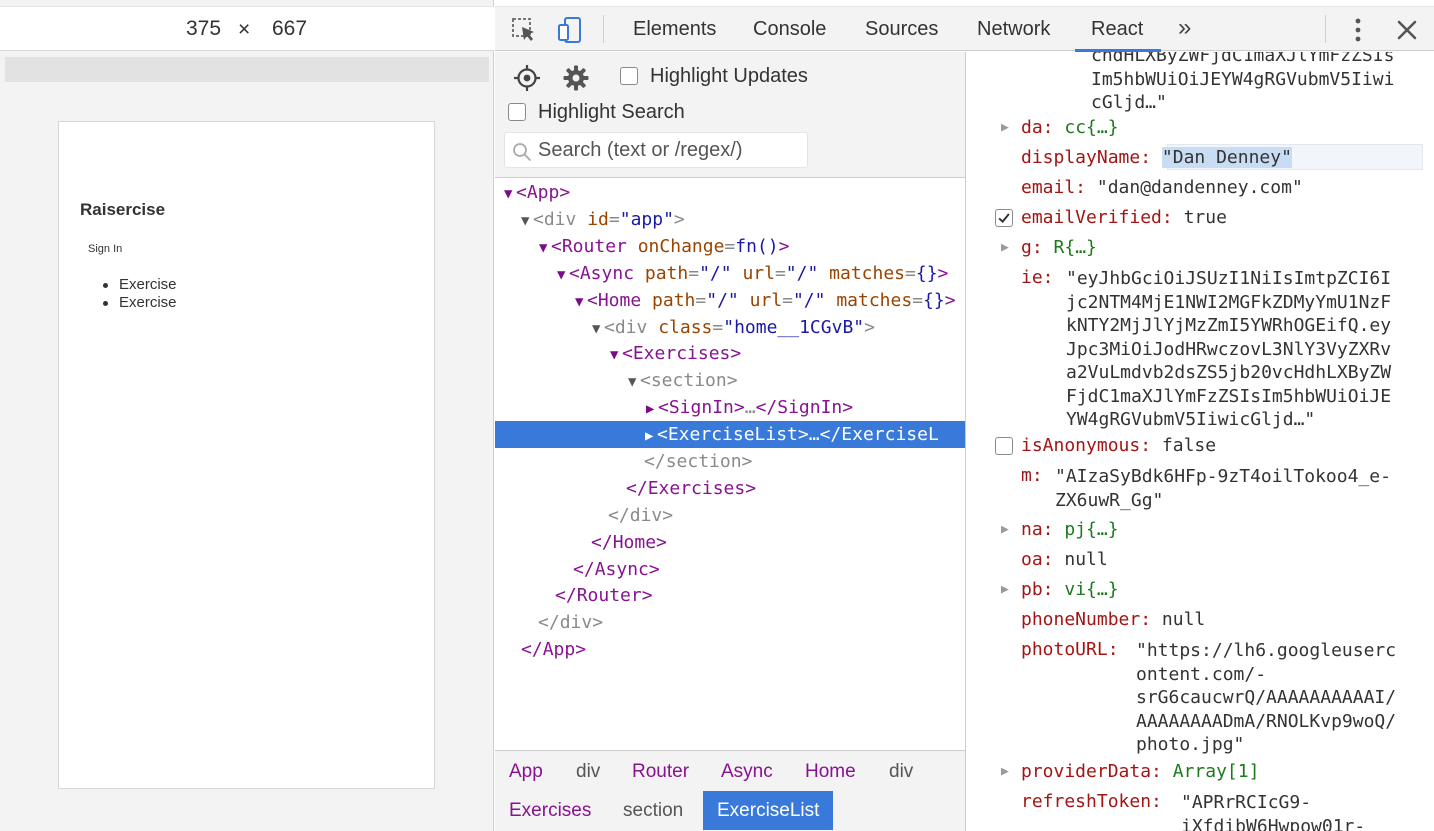 The width and height of the screenshot is (1434, 831). What do you see at coordinates (629, 76) in the screenshot?
I see `highlight-updates-checkbox` at bounding box center [629, 76].